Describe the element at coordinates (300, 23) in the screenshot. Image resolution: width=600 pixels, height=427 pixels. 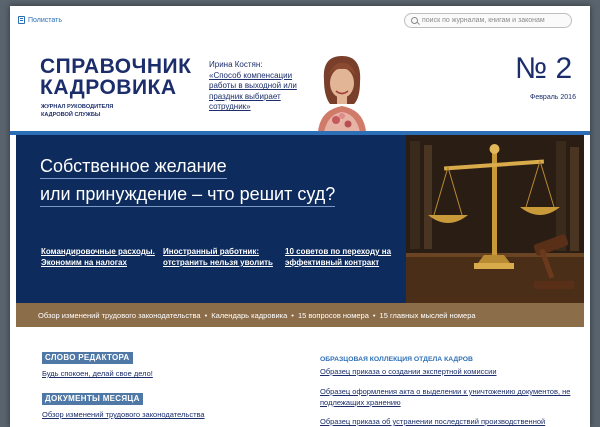
I see `top-toolbar: Полистать` at that location.